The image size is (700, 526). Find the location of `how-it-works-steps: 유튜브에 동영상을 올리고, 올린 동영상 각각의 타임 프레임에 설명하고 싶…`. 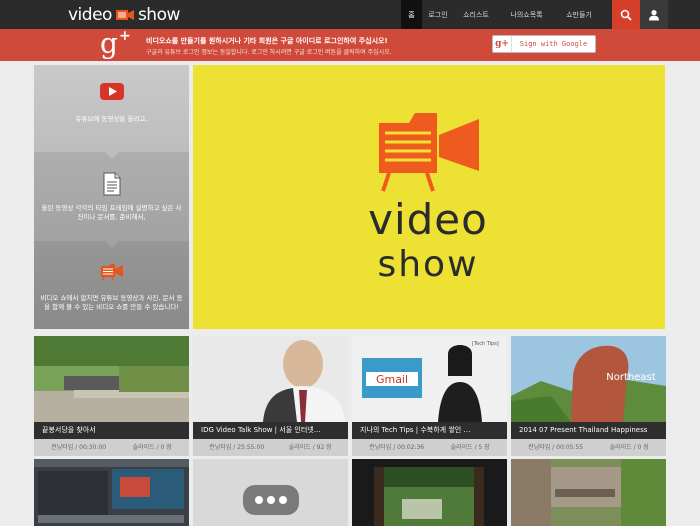

how-it-works-steps: 유튜브에 동영상을 올리고, 올린 동영상 각각의 타임 프레임에 설명하고 싶… is located at coordinates (111, 197).